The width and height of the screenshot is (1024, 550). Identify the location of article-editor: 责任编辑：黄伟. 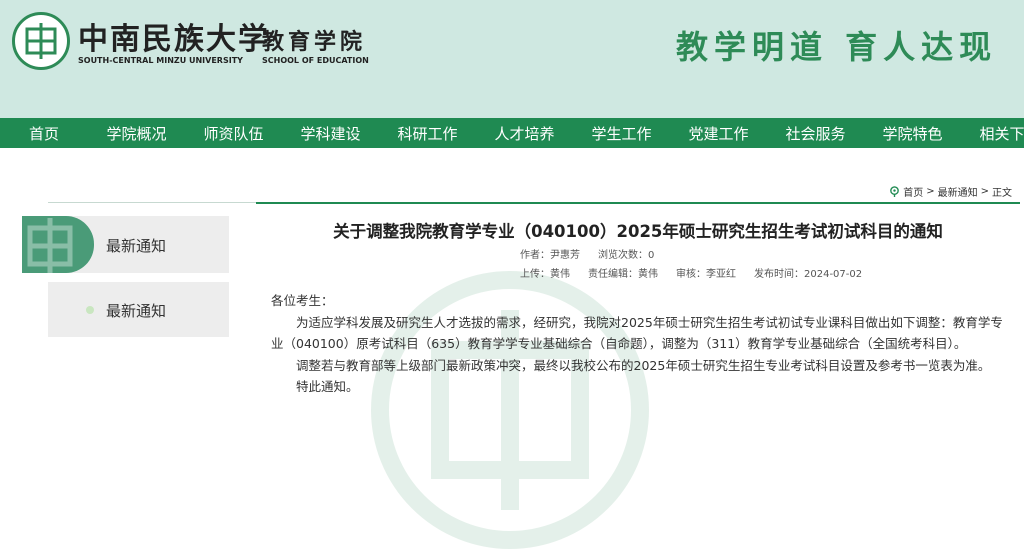
(623, 274).